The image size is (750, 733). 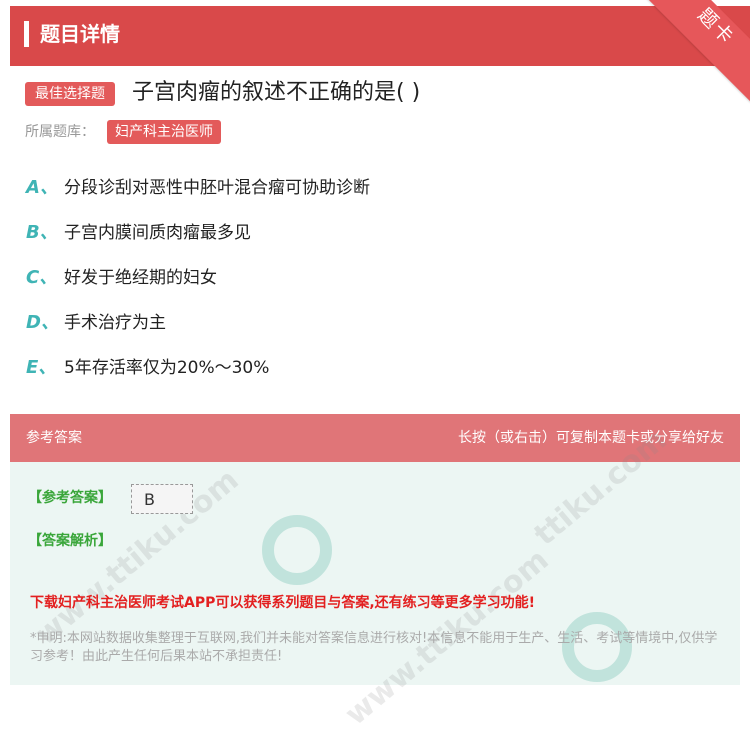 What do you see at coordinates (276, 92) in the screenshot?
I see `question-text: 子宫肉瘤的叙述不正确的是( )` at bounding box center [276, 92].